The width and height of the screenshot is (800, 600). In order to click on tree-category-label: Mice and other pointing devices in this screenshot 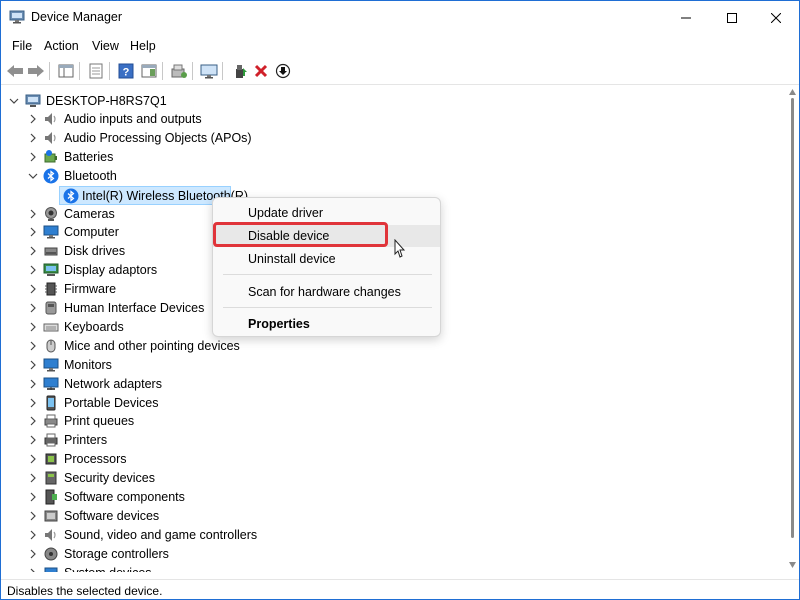, I will do `click(152, 345)`.